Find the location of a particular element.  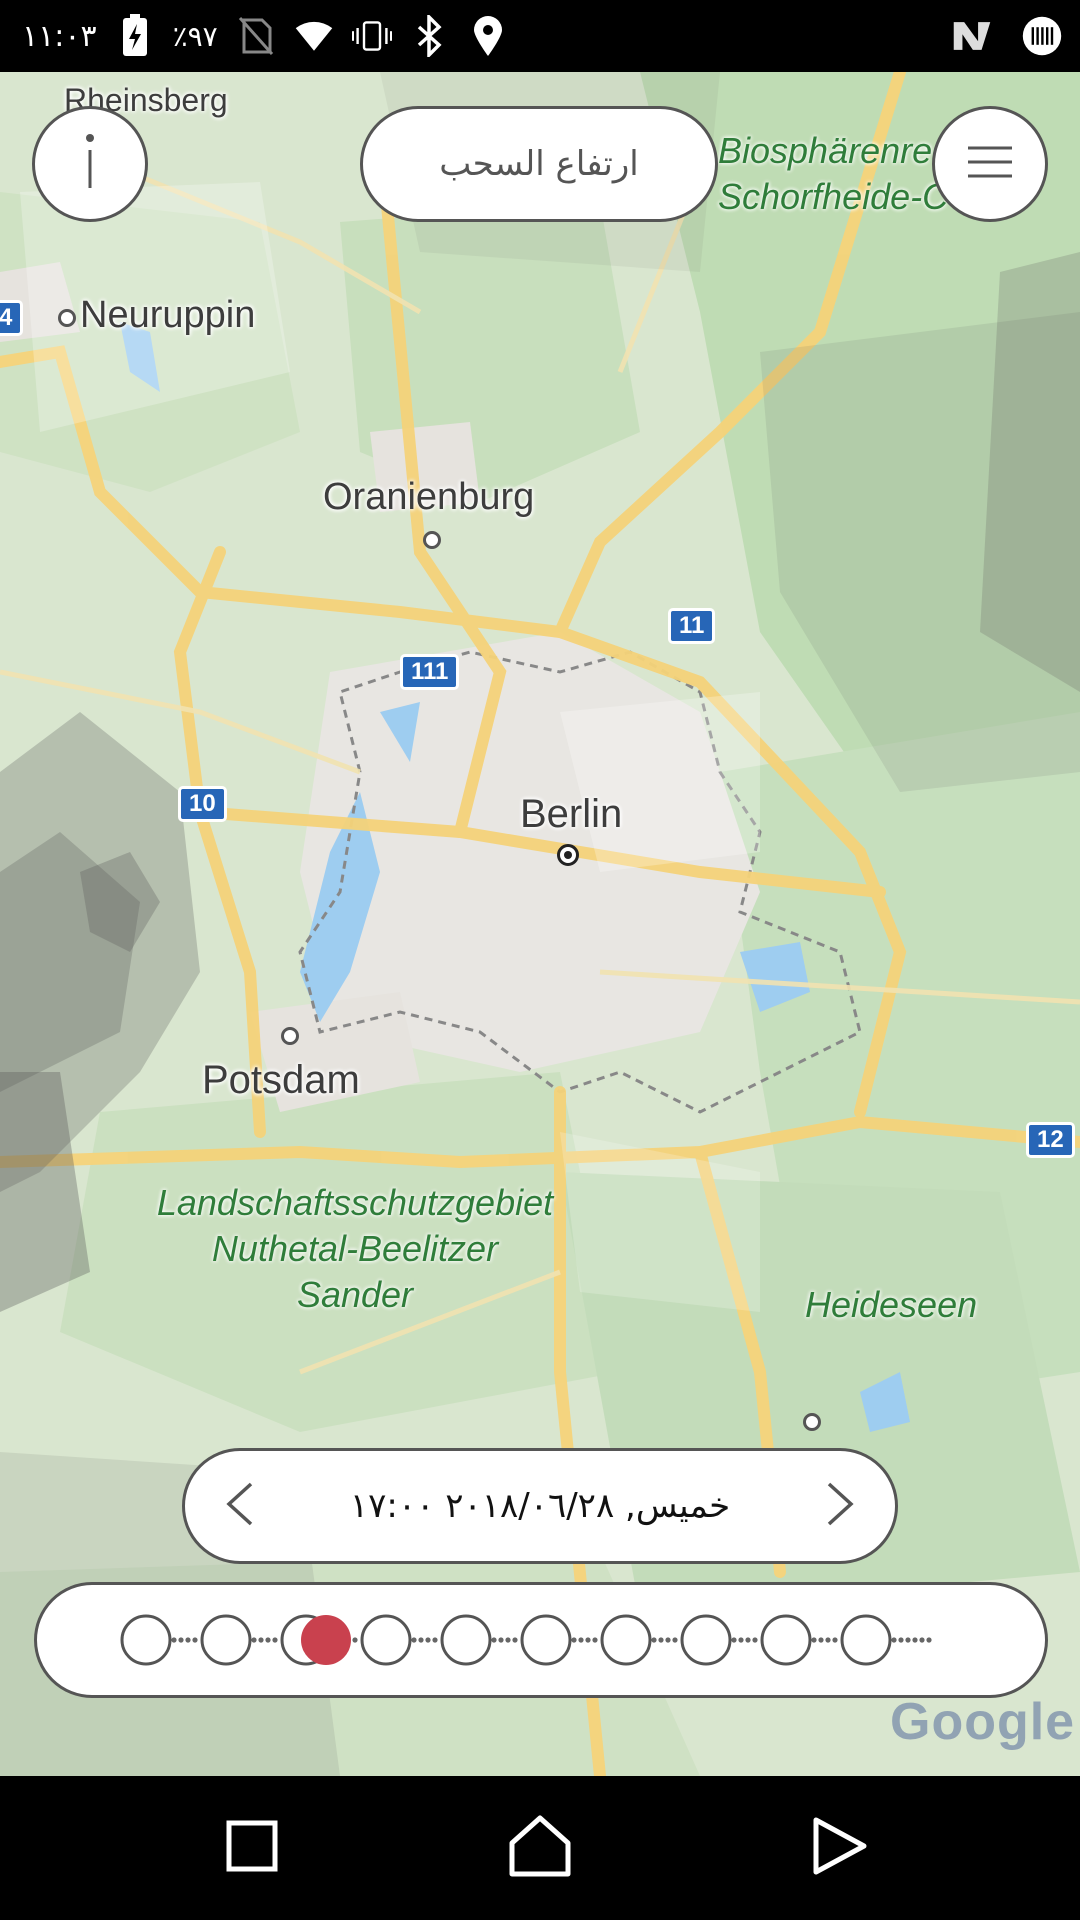

info-button is located at coordinates (90, 164).